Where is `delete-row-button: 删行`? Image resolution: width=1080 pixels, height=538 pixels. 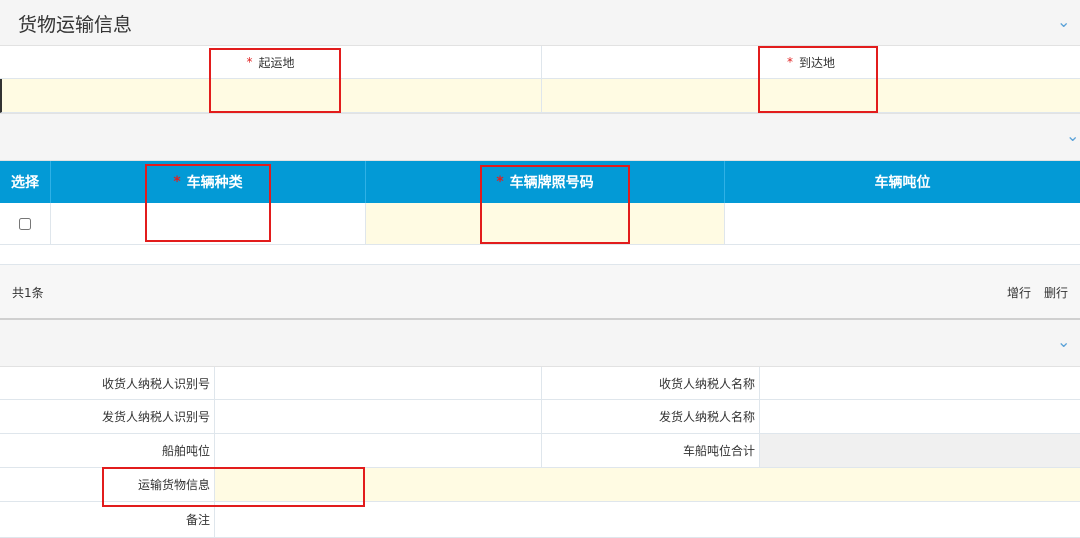 delete-row-button: 删行 is located at coordinates (1056, 292).